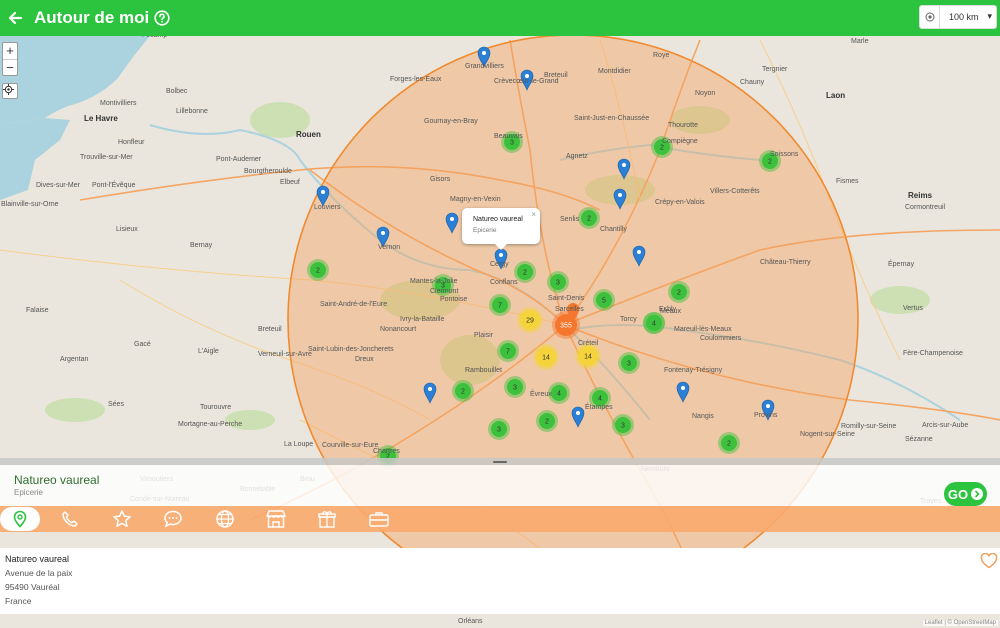 The image size is (1000, 628). Describe the element at coordinates (485, 230) in the screenshot. I see `popup-category: Epicerie` at that location.